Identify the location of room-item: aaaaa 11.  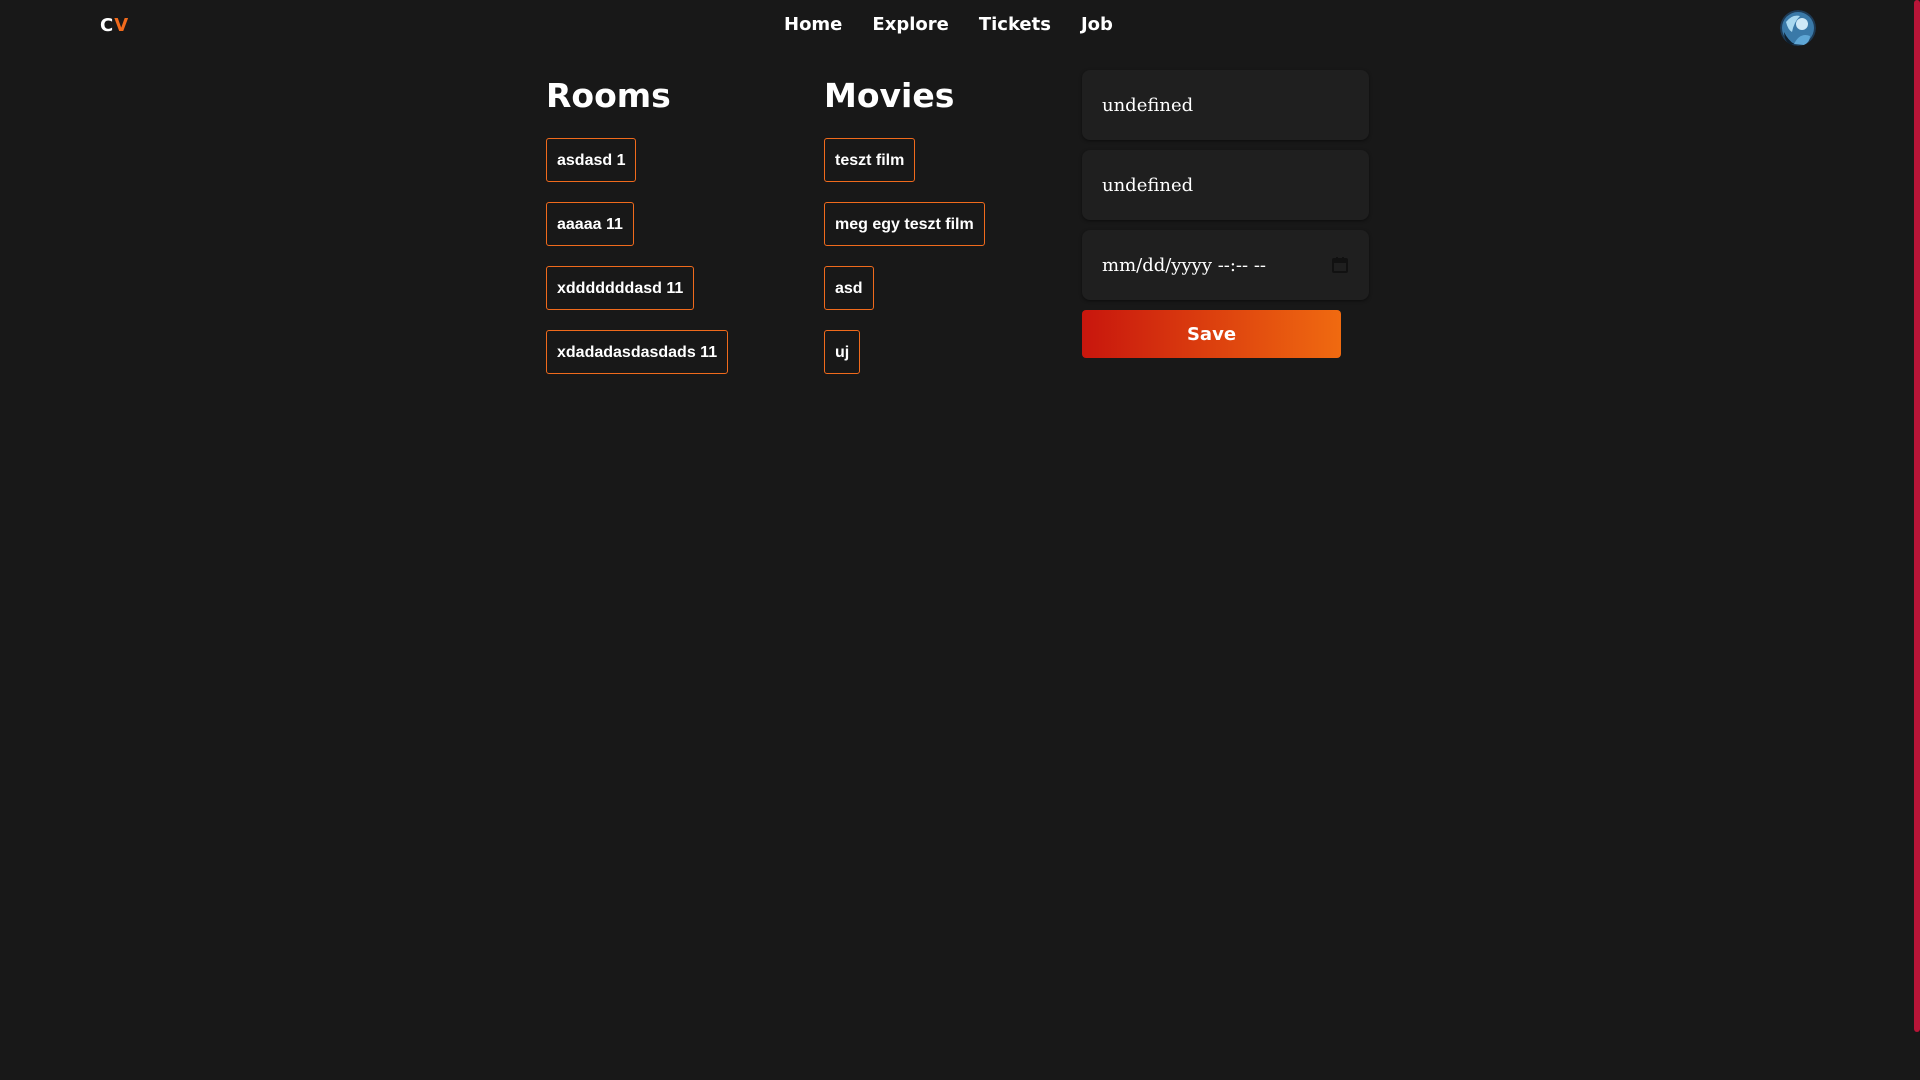
(590, 224).